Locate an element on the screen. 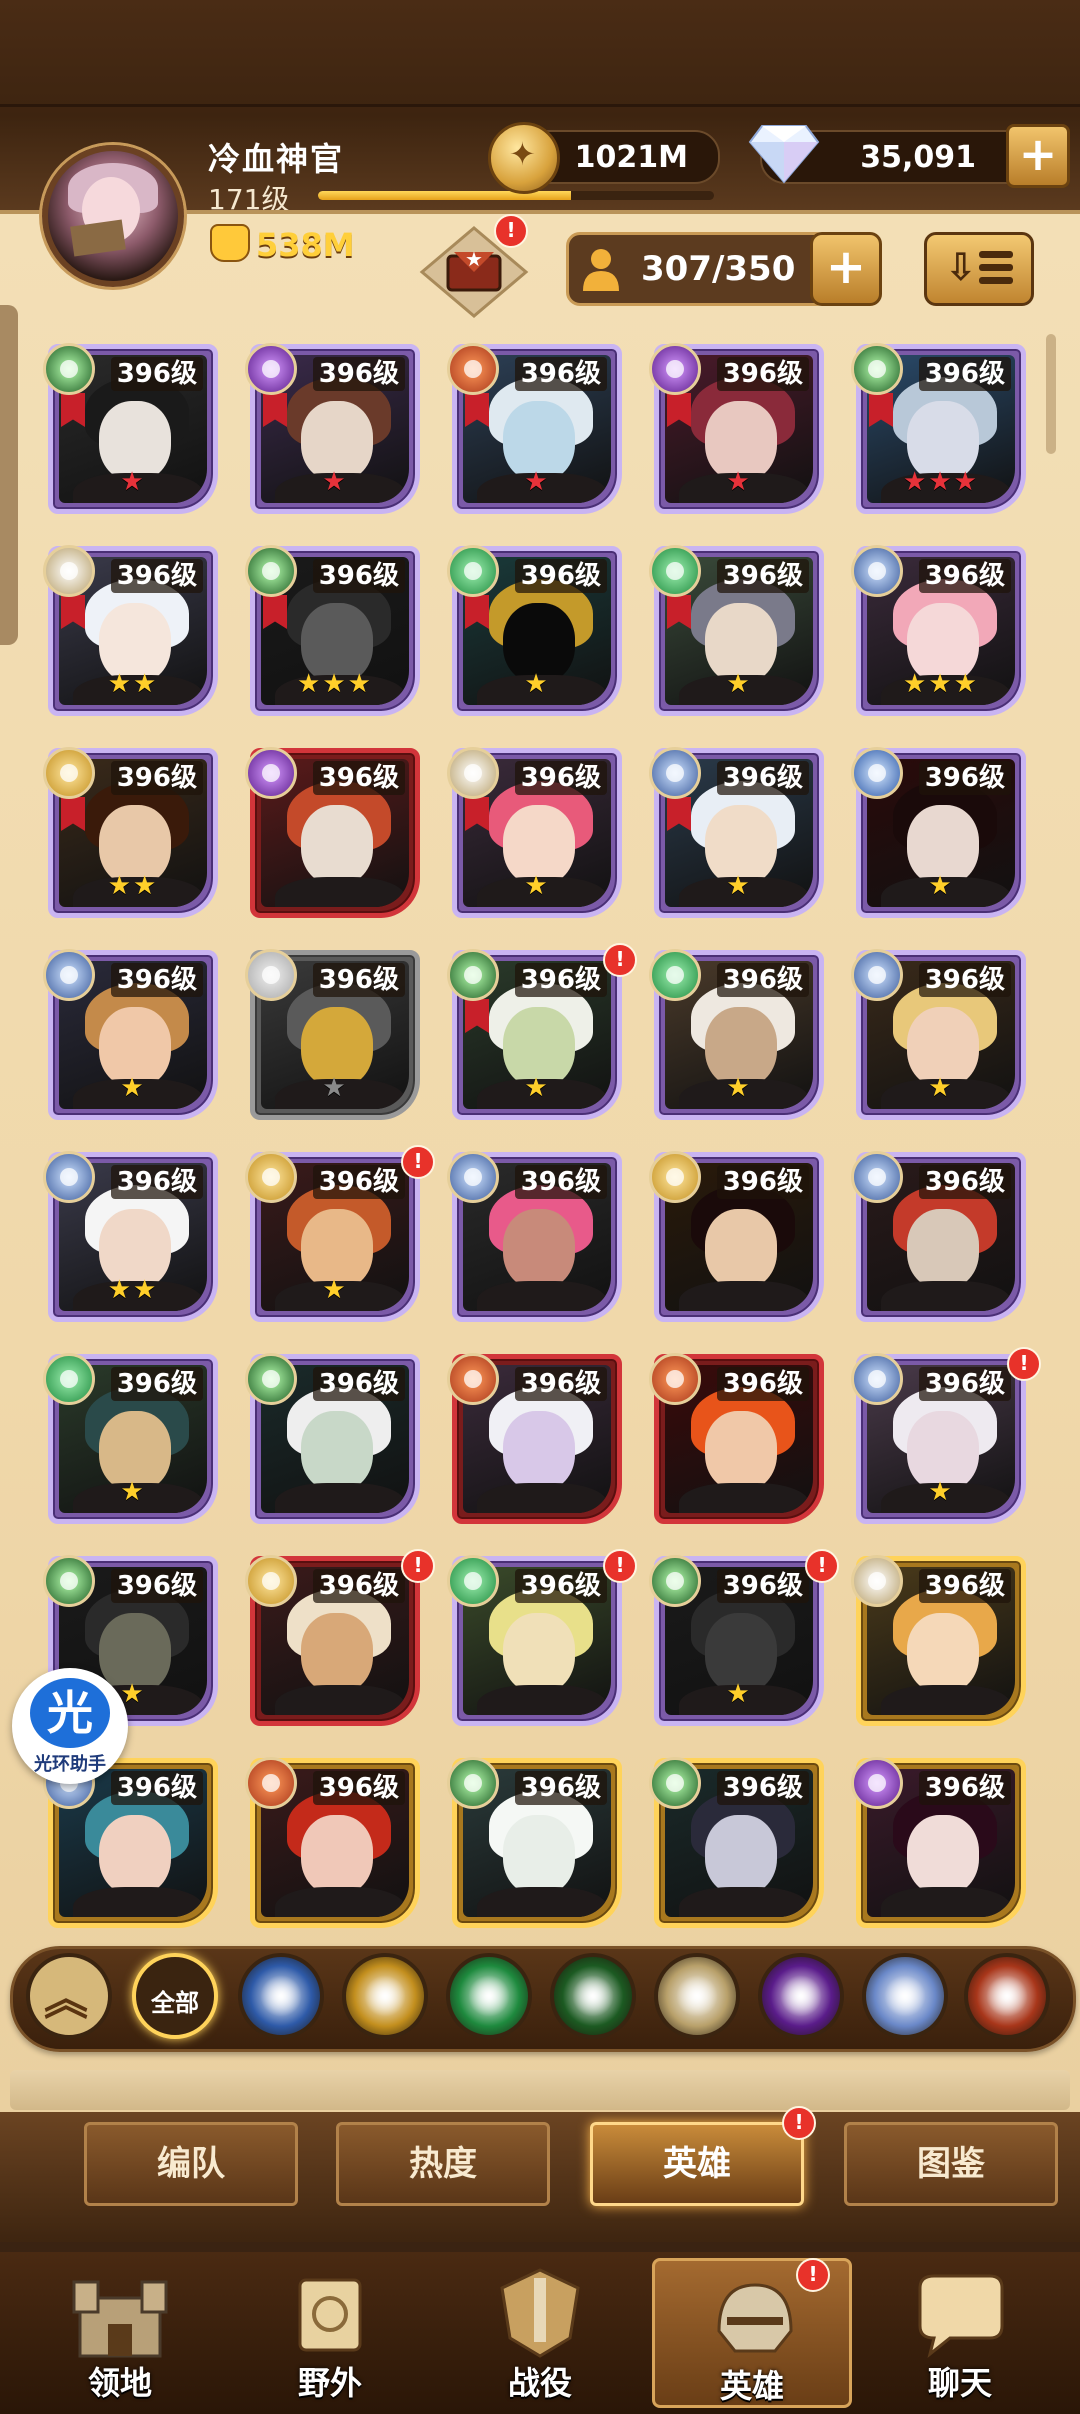  subtab-codex: 图鉴 is located at coordinates (951, 2164).